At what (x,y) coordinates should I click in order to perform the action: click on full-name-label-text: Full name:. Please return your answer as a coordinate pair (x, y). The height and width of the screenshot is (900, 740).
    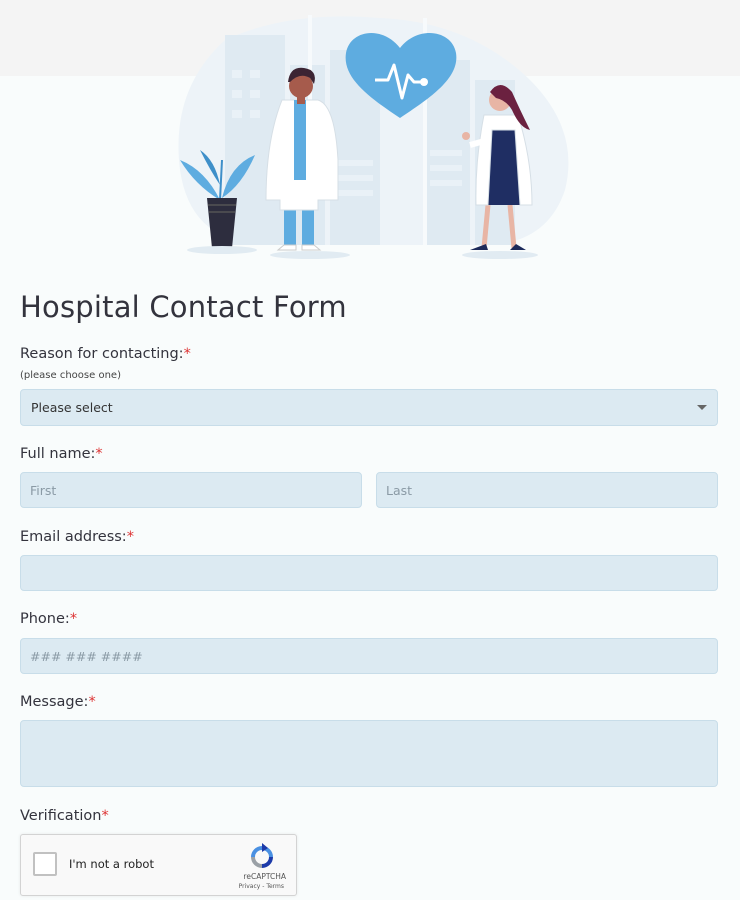
    Looking at the image, I should click on (58, 454).